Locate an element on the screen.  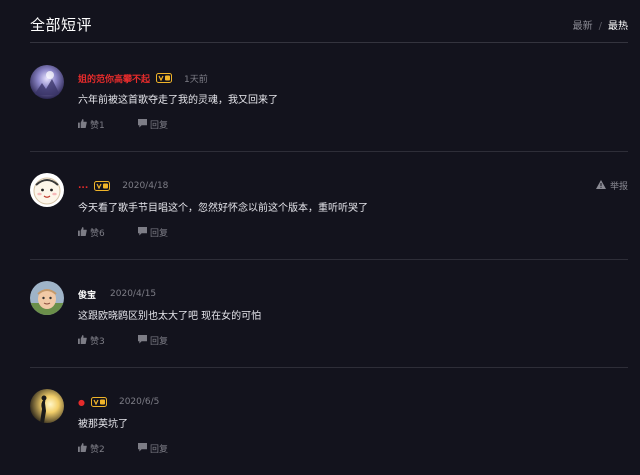
comment-actions: 赞1 回复 is located at coordinates (123, 124).